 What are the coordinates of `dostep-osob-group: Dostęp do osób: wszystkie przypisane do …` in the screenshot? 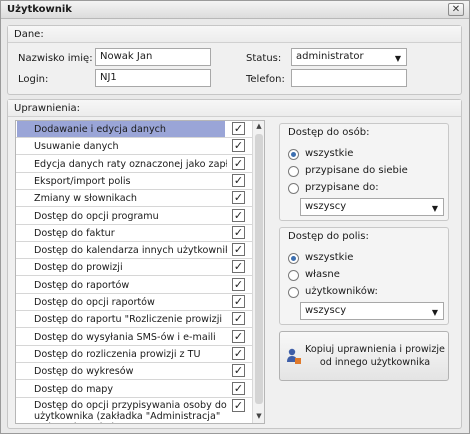 It's located at (364, 172).